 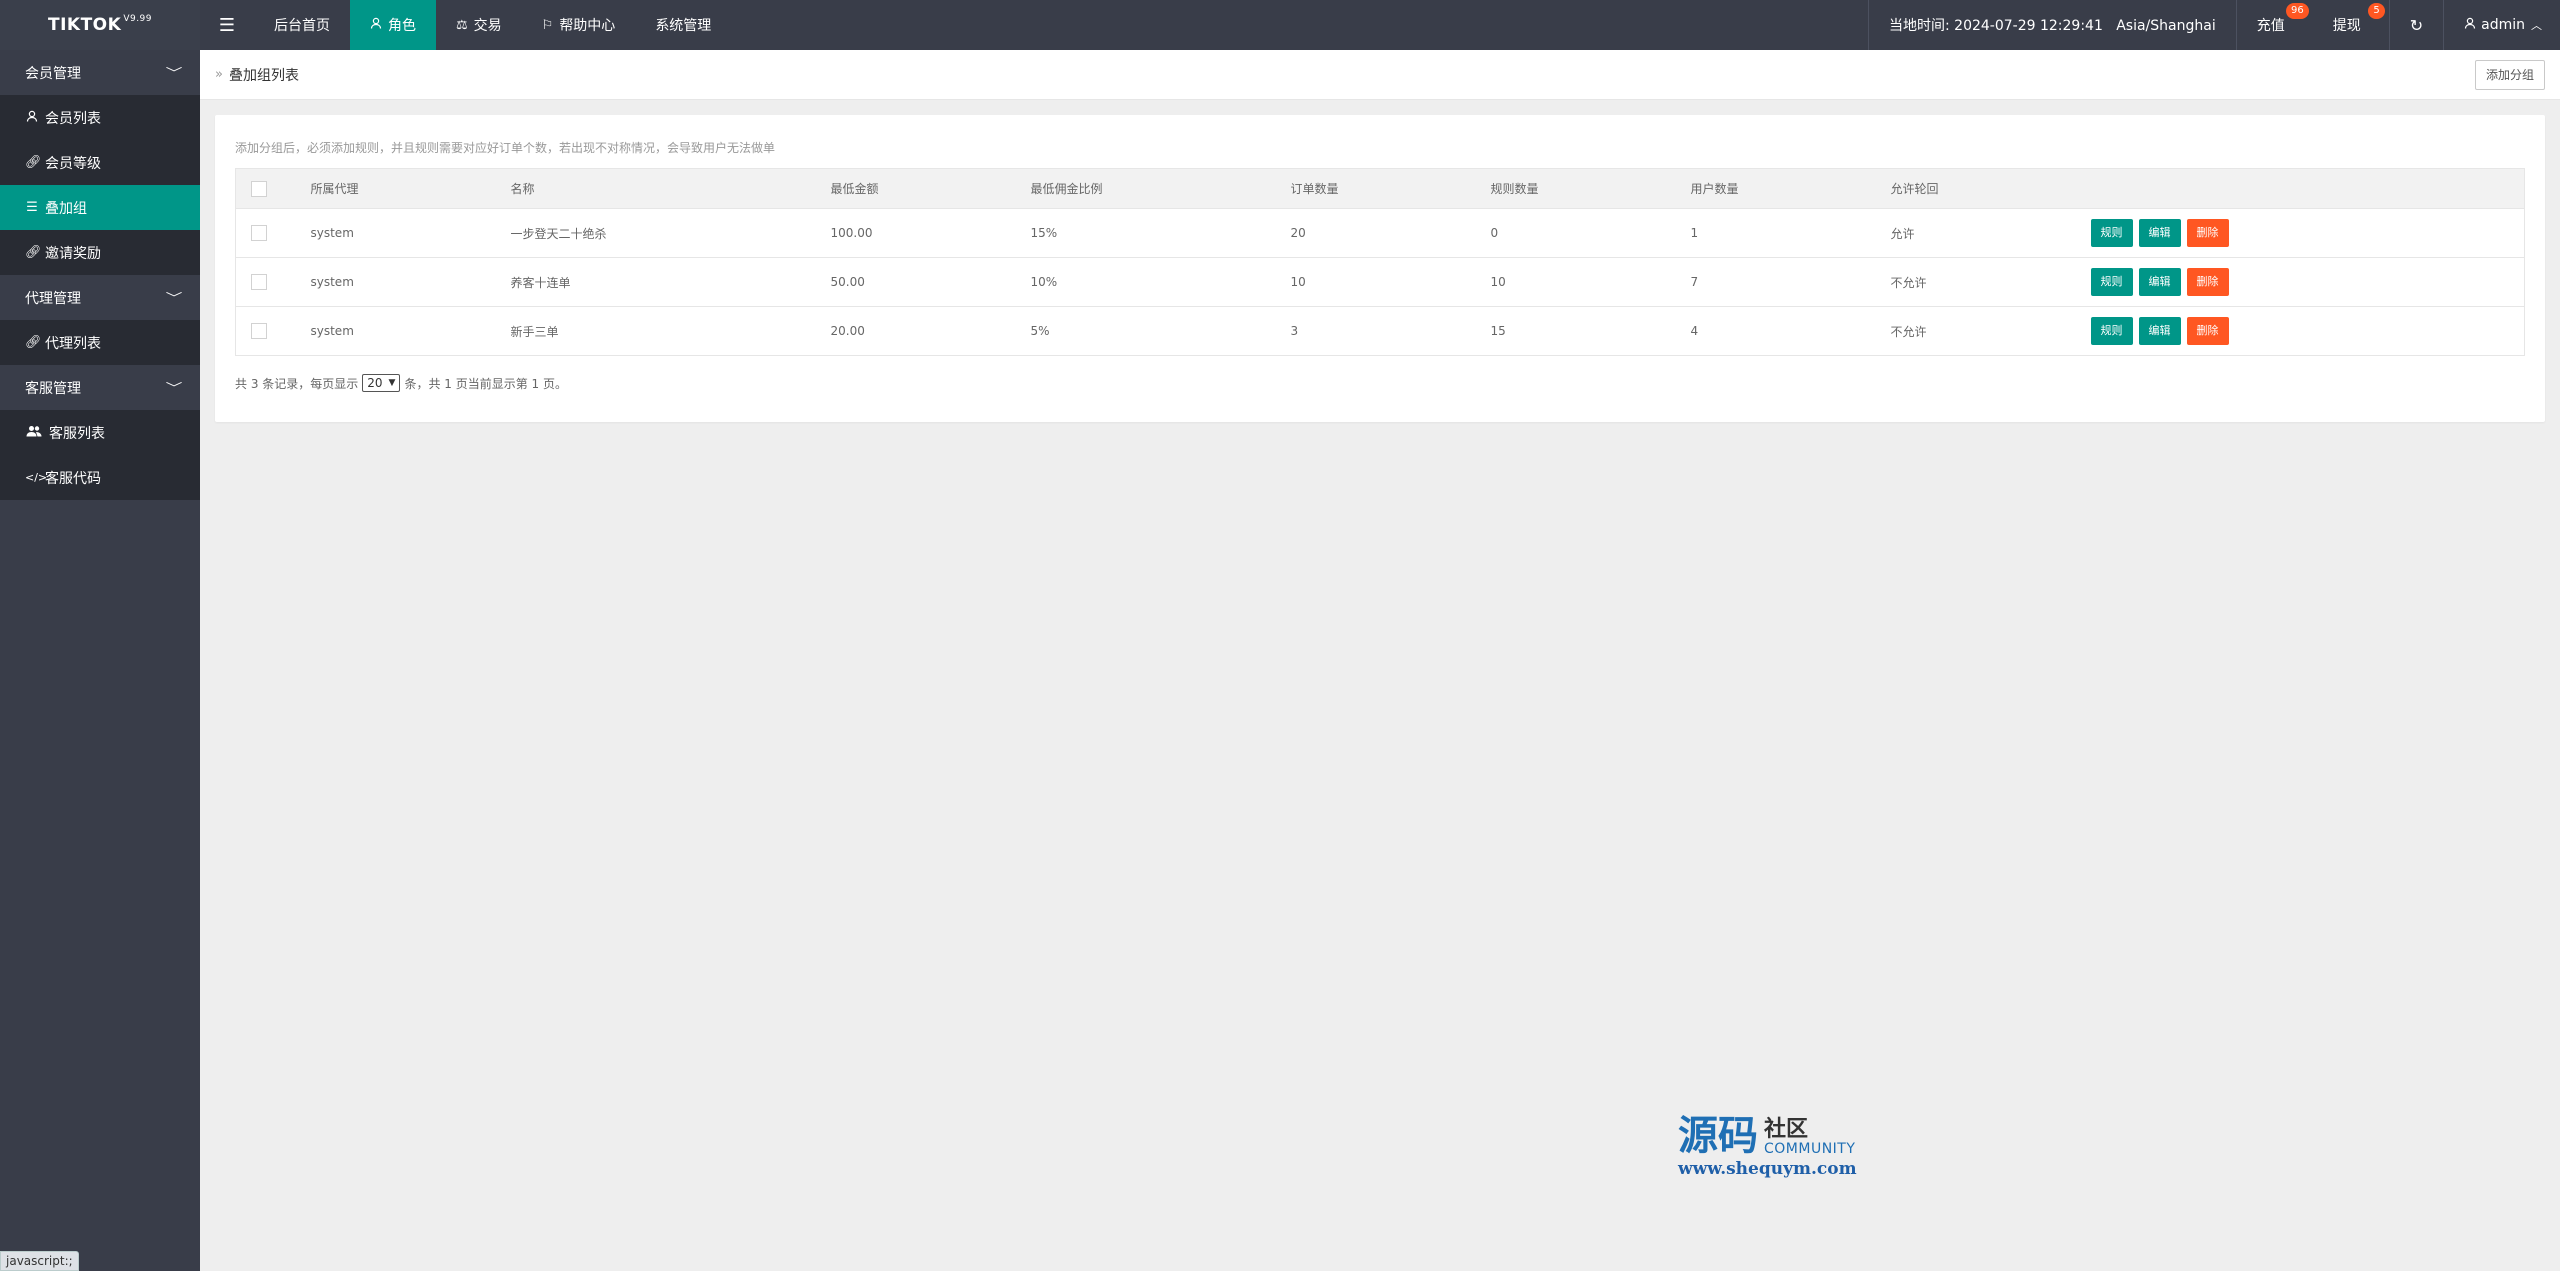 I want to click on cell-min-commission: 10%, so click(x=1145, y=282).